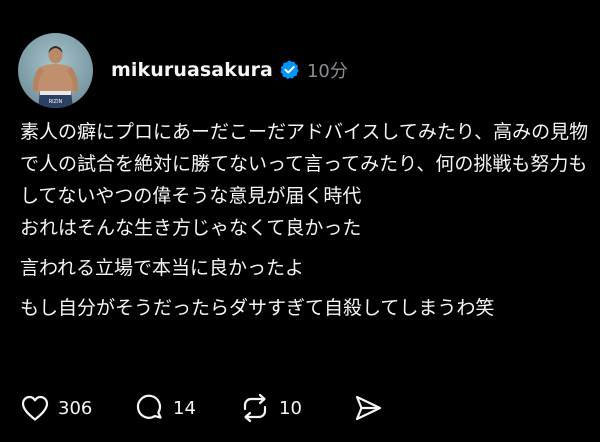  Describe the element at coordinates (56, 102) in the screenshot. I see `svg-text: RIZIN` at that location.